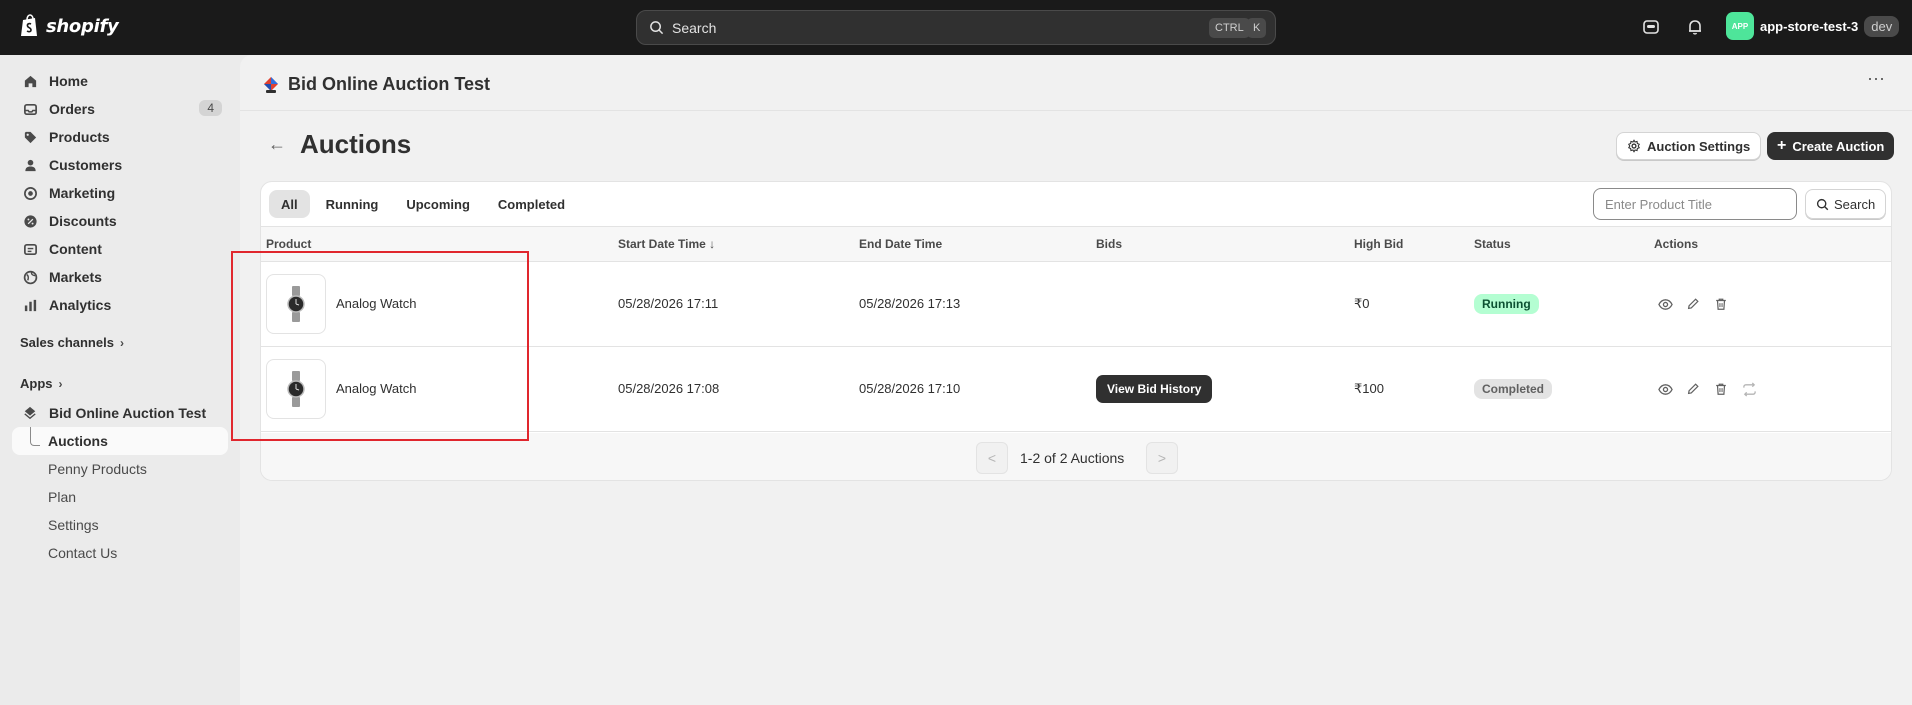 This screenshot has height=705, width=1912. Describe the element at coordinates (1109, 244) in the screenshot. I see `column-header-bids: Bids` at that location.